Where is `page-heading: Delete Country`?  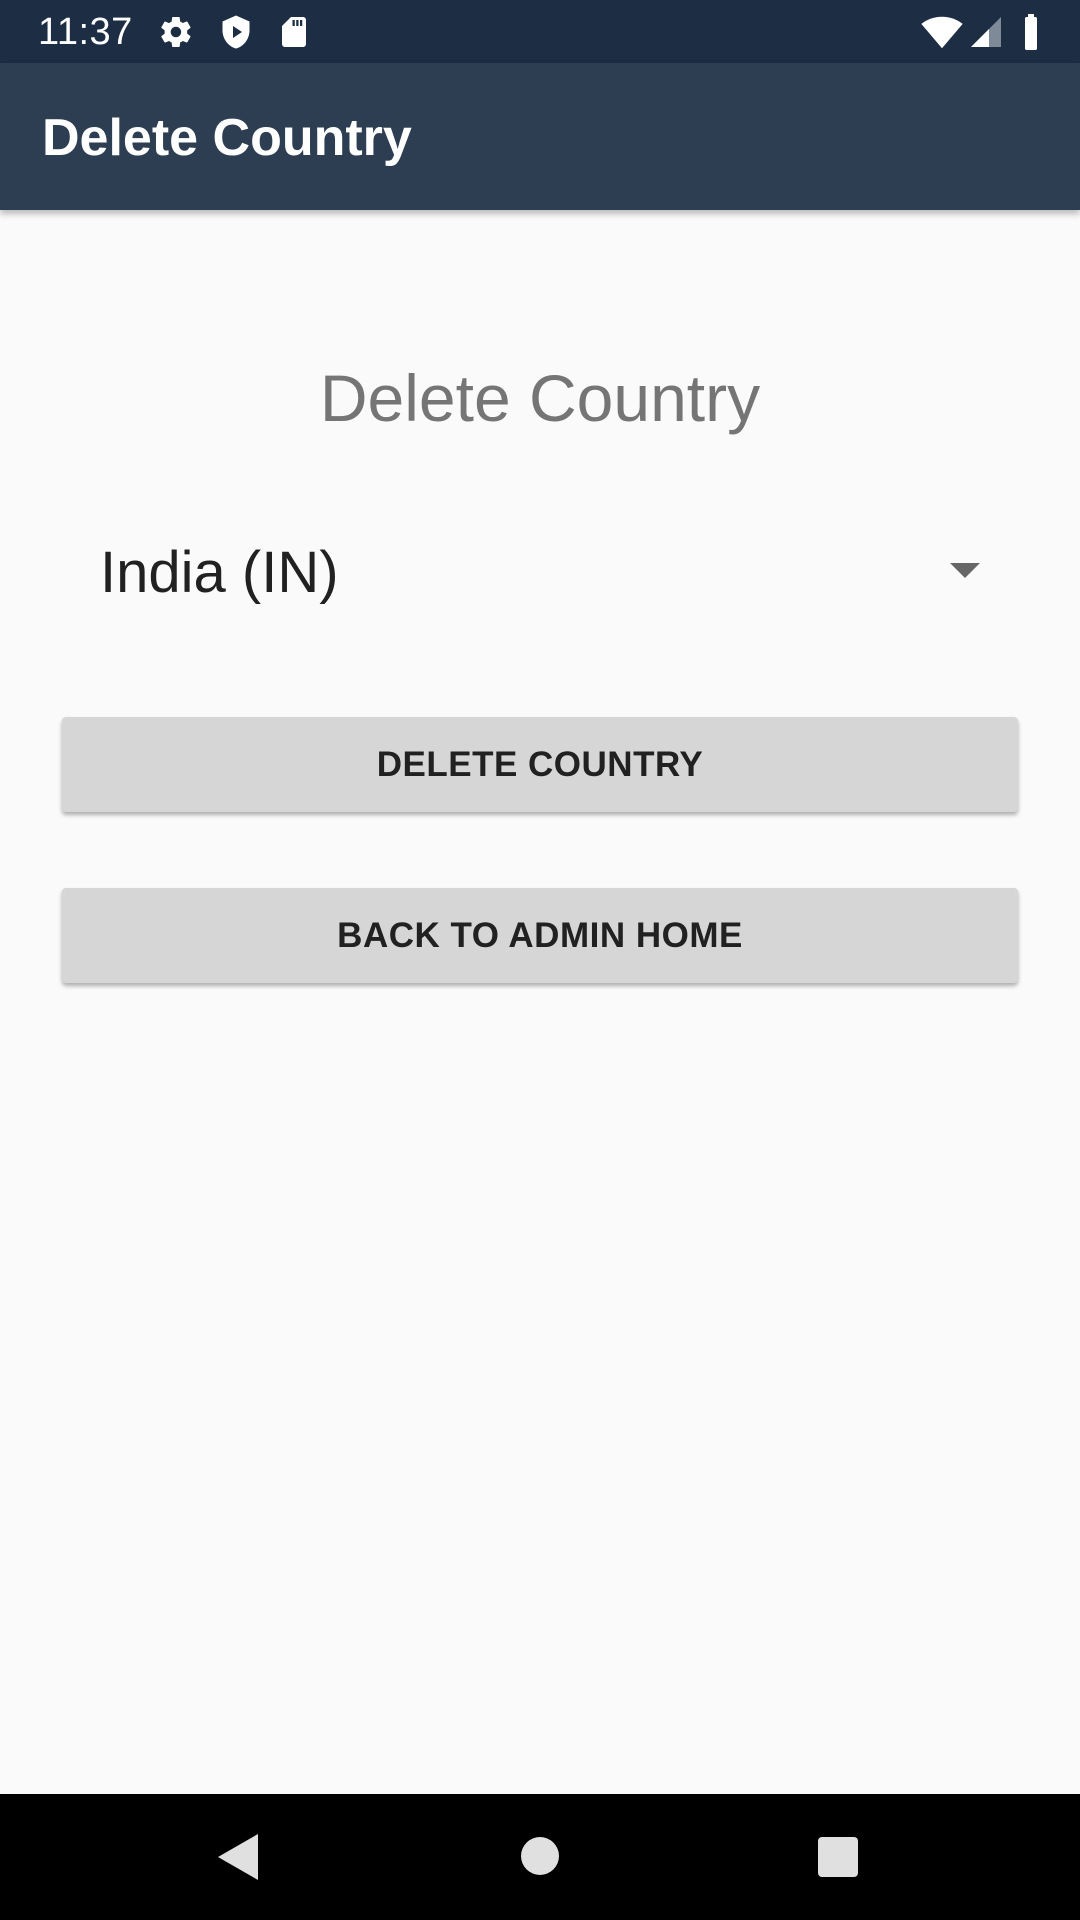
page-heading: Delete Country is located at coordinates (540, 398).